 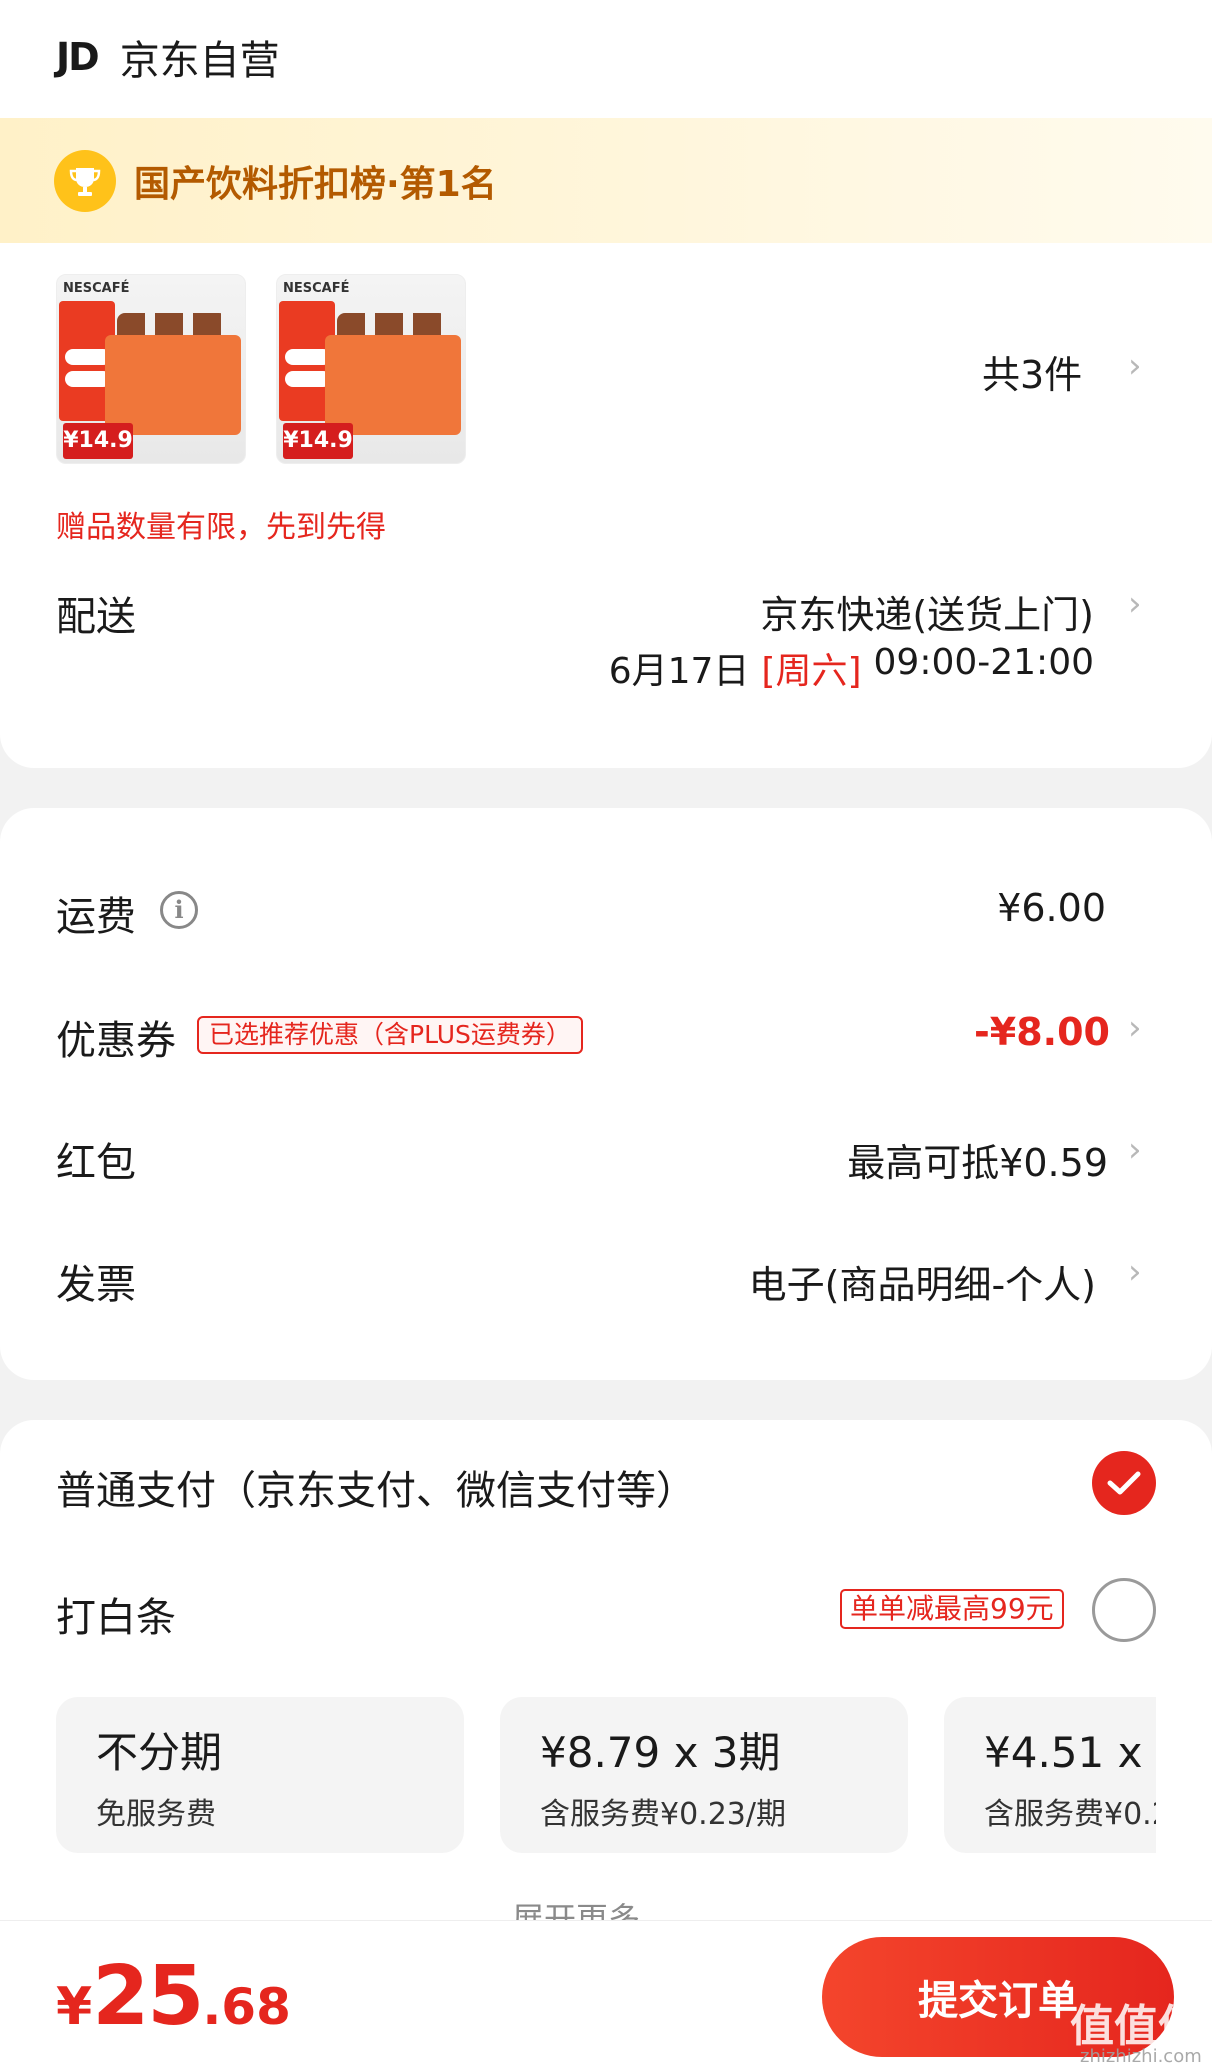 What do you see at coordinates (1141, 2056) in the screenshot?
I see `watermark-domain: zhizhizhi.com` at bounding box center [1141, 2056].